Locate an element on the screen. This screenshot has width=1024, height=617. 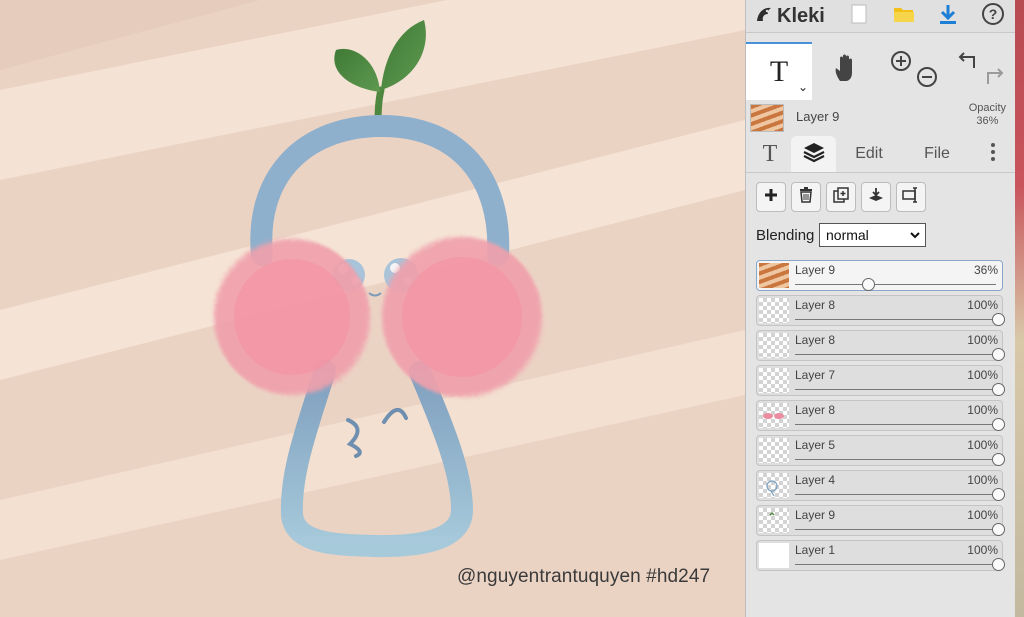
layer-opacity: 36% is located at coordinates (985, 270).